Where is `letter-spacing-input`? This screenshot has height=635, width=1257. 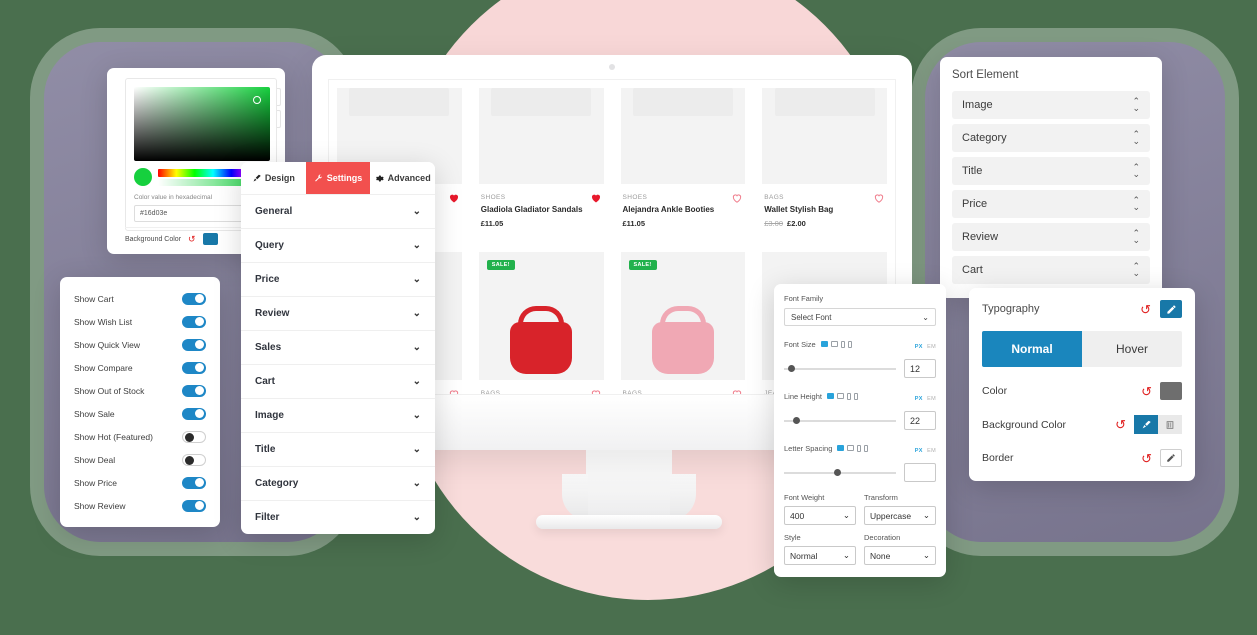 letter-spacing-input is located at coordinates (920, 472).